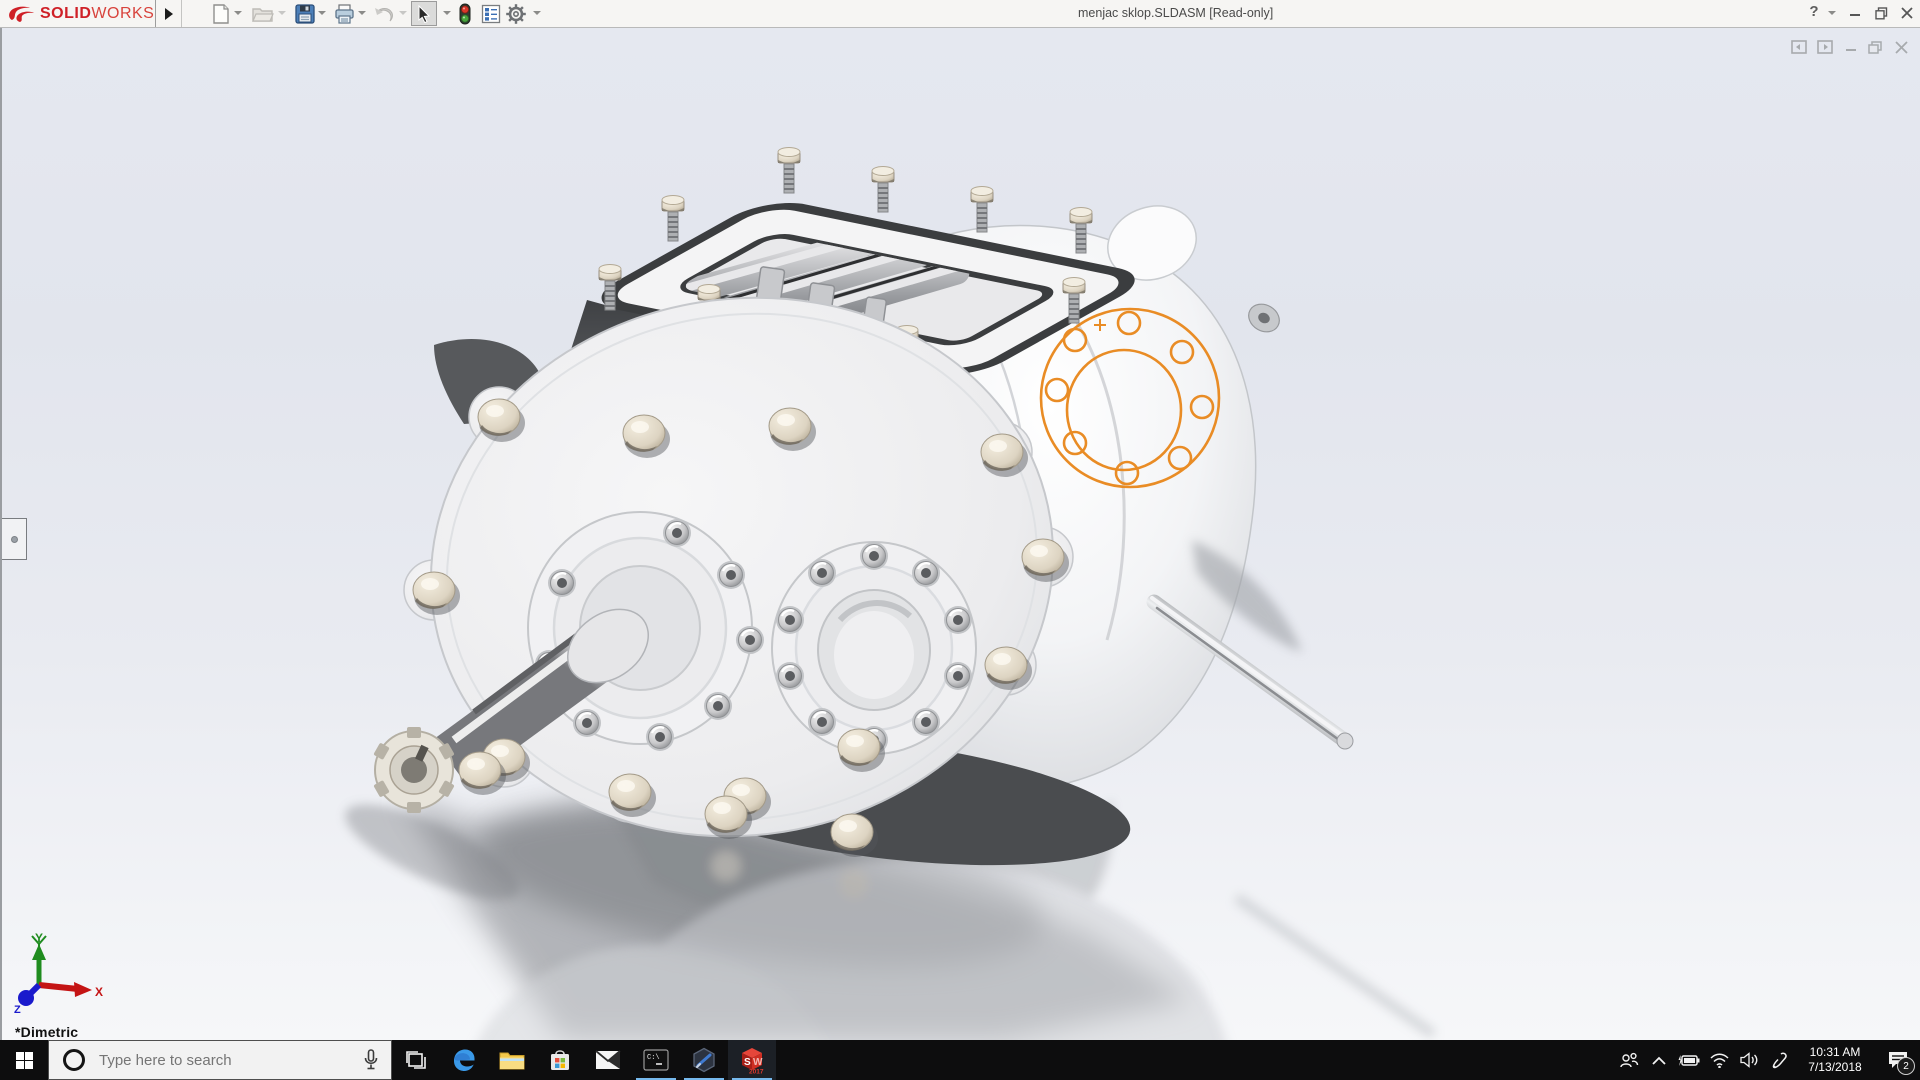 The image size is (1920, 1080). I want to click on app-minimize-button, so click(1855, 13).